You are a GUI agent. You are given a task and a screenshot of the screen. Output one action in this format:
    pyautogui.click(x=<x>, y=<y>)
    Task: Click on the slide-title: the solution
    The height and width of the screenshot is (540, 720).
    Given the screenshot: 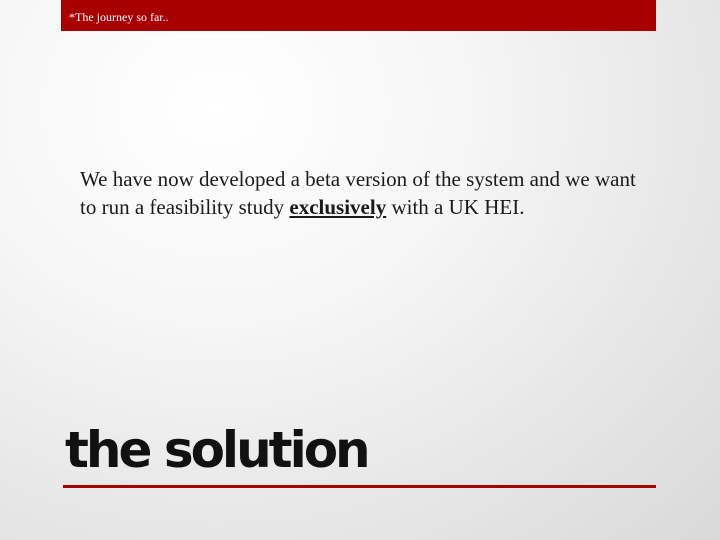 What is the action you would take?
    pyautogui.click(x=218, y=450)
    